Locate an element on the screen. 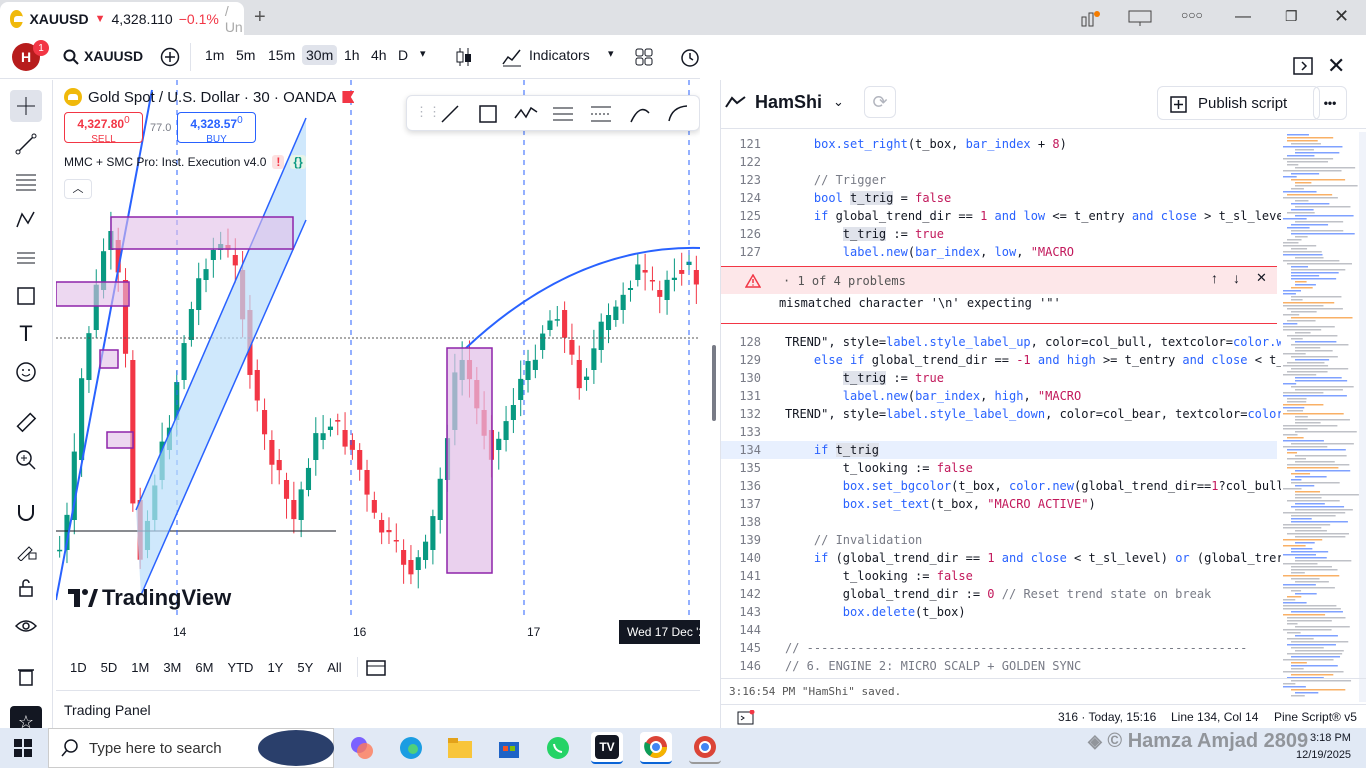  tradingview-taskbar-icon: TV is located at coordinates (607, 748).